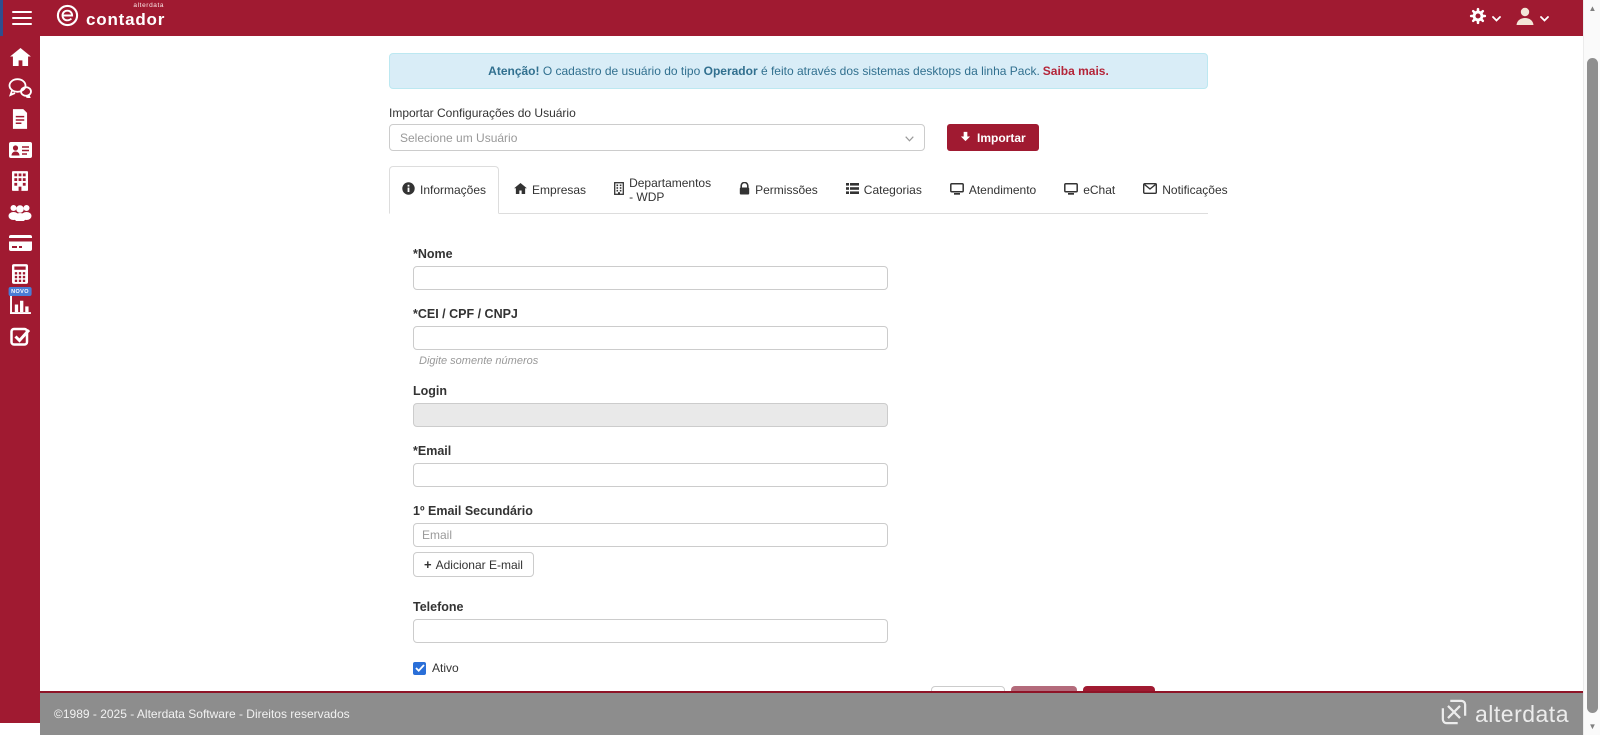  I want to click on email-label: *Email, so click(432, 451).